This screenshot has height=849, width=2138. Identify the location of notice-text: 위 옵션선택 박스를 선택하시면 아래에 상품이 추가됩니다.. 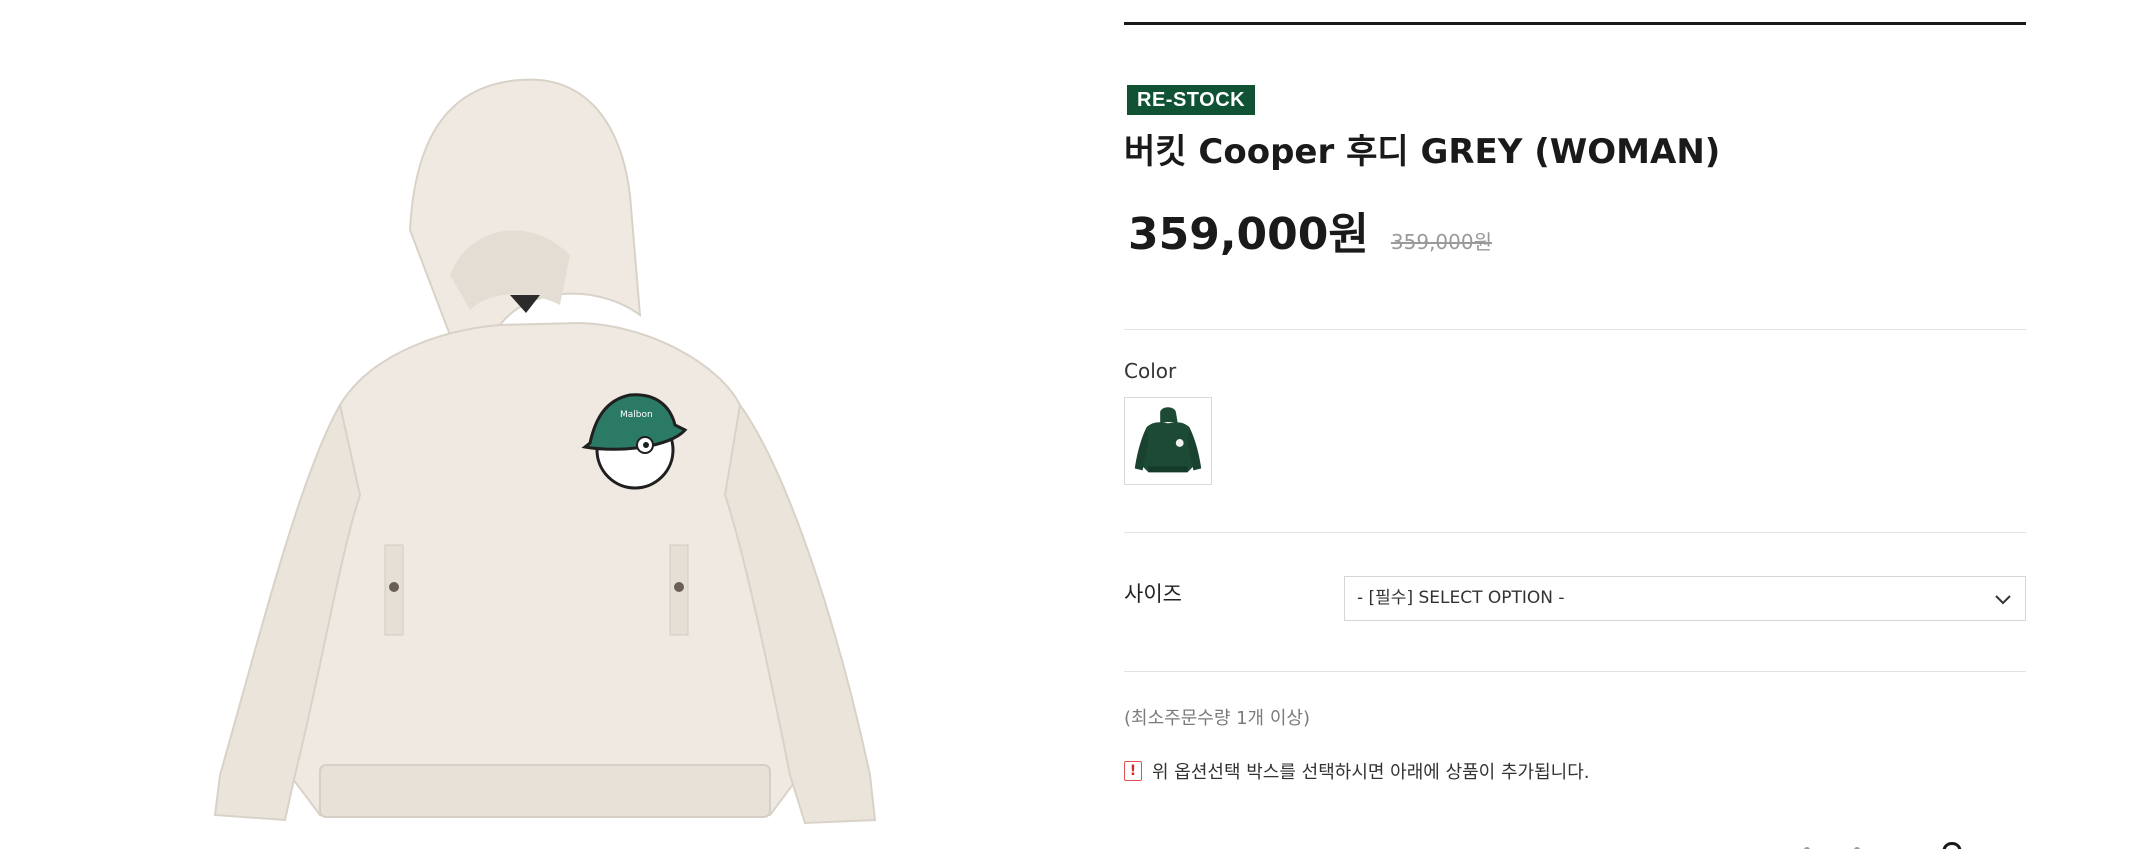
(1371, 772).